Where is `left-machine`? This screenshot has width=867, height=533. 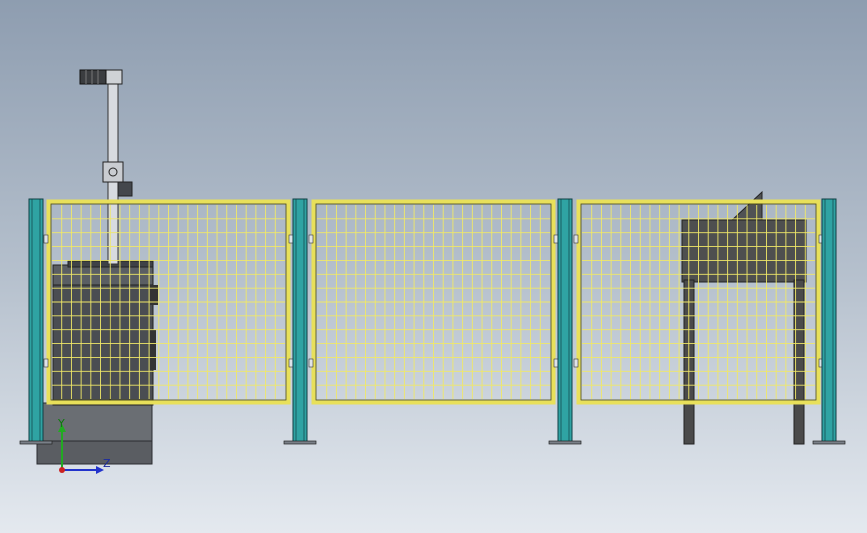 left-machine is located at coordinates (97, 362).